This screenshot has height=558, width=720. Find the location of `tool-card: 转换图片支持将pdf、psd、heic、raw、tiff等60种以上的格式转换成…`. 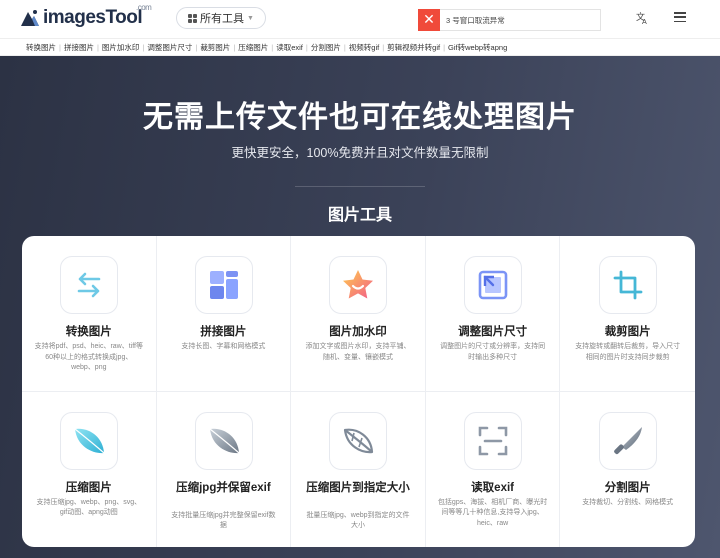

tool-card: 转换图片支持将pdf、psd、heic、raw、tiff等60种以上的格式转换成… is located at coordinates (89, 314).